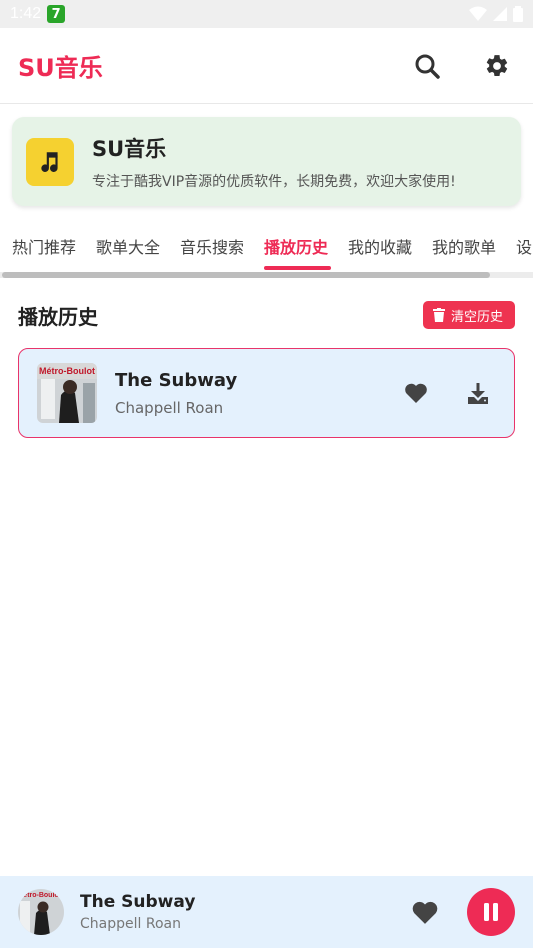  Describe the element at coordinates (138, 902) in the screenshot. I see `player-song-title: The Subway` at that location.